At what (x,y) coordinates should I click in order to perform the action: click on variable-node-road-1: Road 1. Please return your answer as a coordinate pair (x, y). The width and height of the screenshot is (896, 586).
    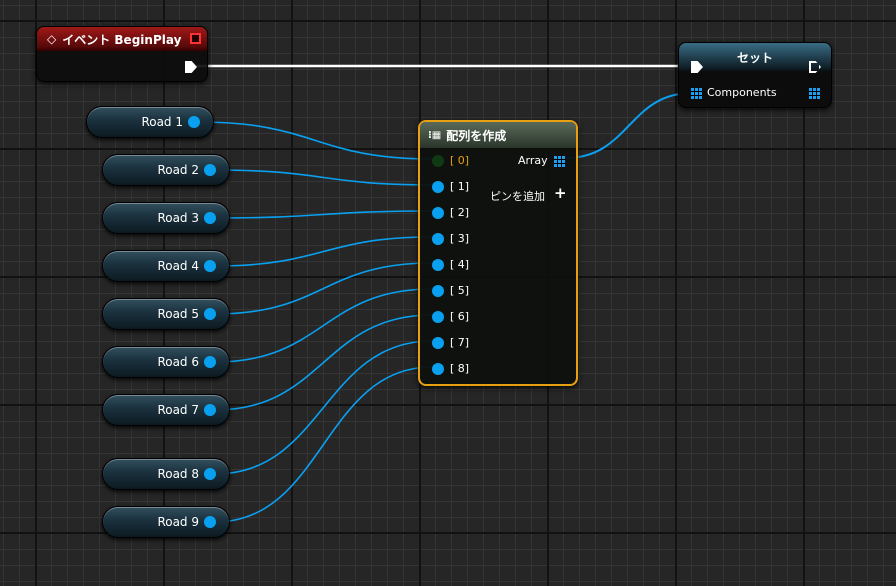
    Looking at the image, I should click on (150, 122).